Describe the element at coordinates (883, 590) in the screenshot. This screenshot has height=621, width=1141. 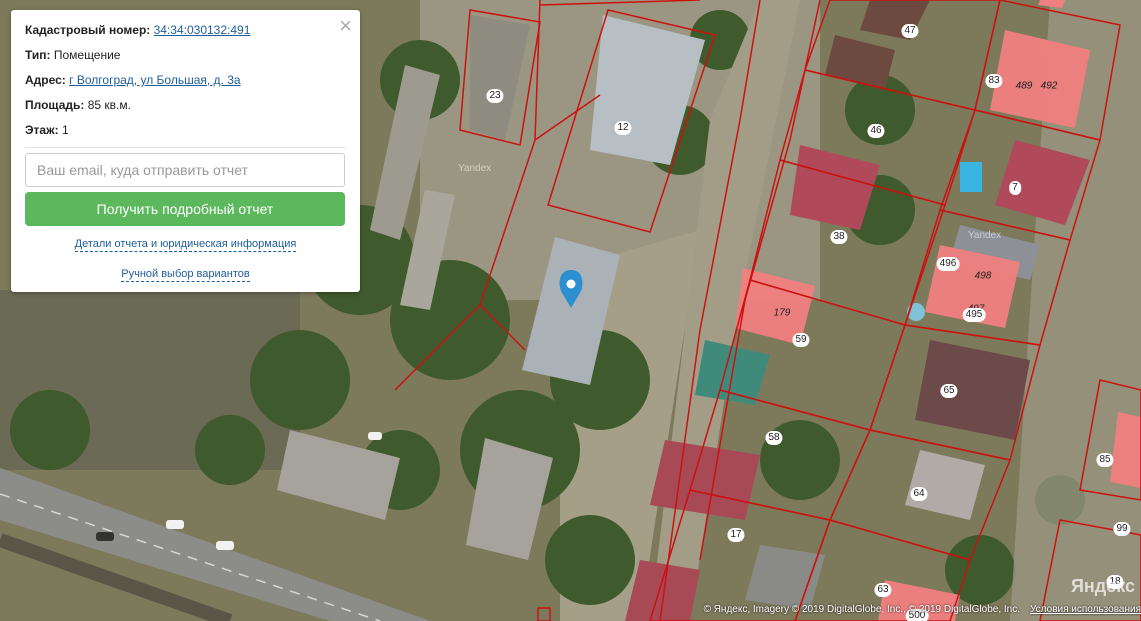
I see `parcel-number: 63` at that location.